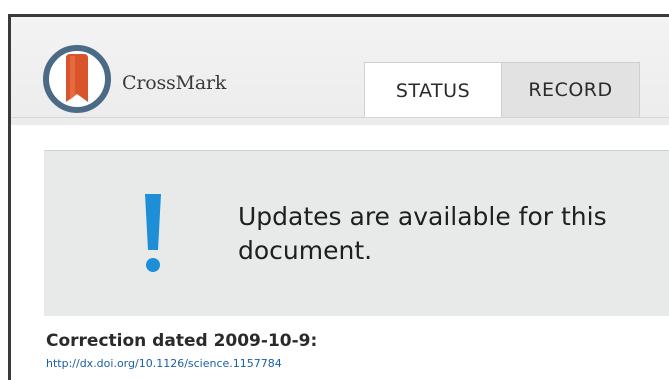  I want to click on tab-status-label: STATUS, so click(433, 90).